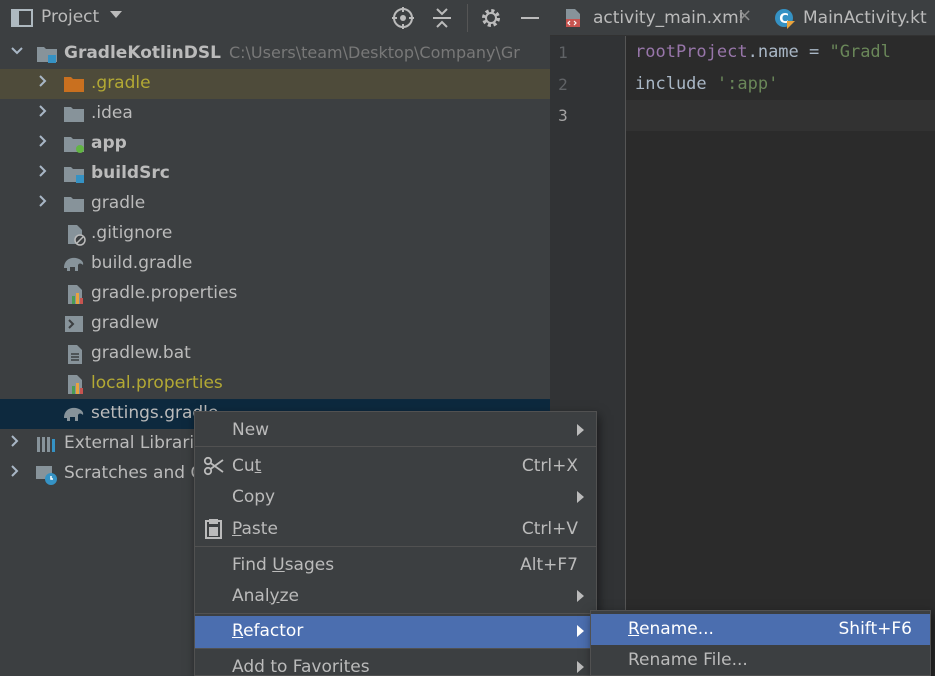 This screenshot has width=935, height=676. I want to click on code-text: .name =, so click(788, 52).